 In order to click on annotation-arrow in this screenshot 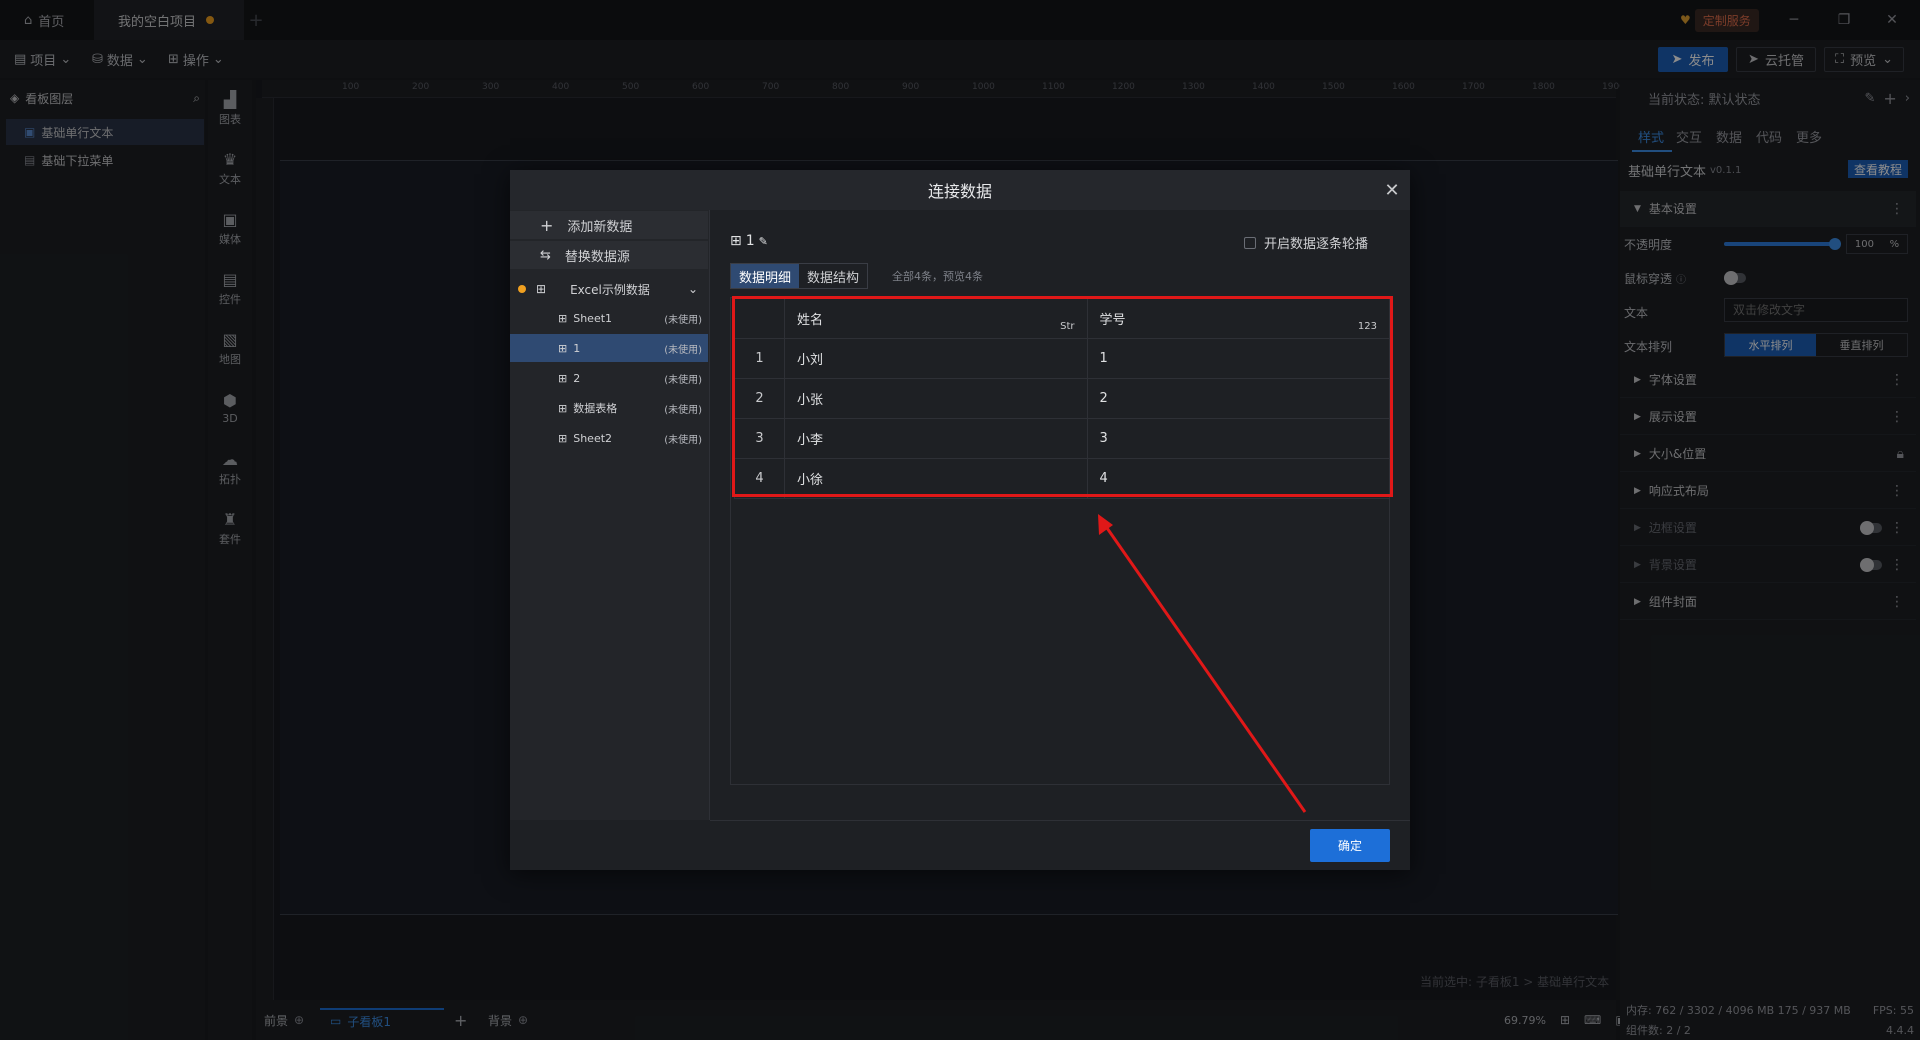, I will do `click(1202, 663)`.